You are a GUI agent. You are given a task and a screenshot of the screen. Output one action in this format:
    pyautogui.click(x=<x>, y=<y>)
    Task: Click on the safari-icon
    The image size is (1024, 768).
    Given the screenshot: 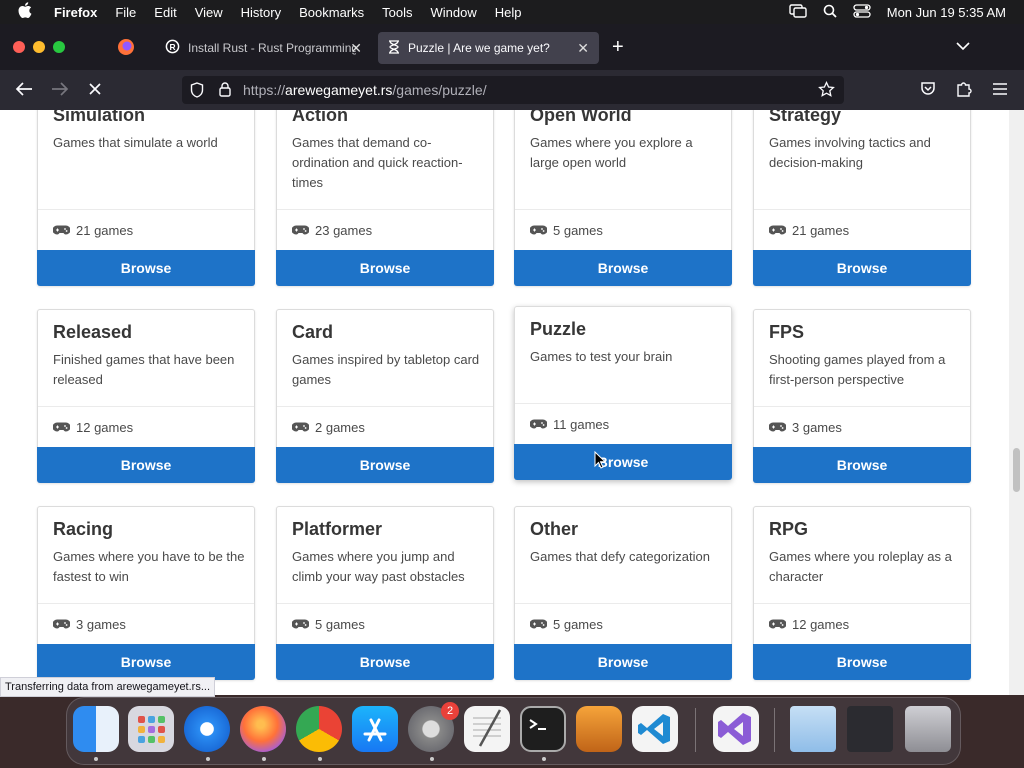 What is the action you would take?
    pyautogui.click(x=207, y=729)
    